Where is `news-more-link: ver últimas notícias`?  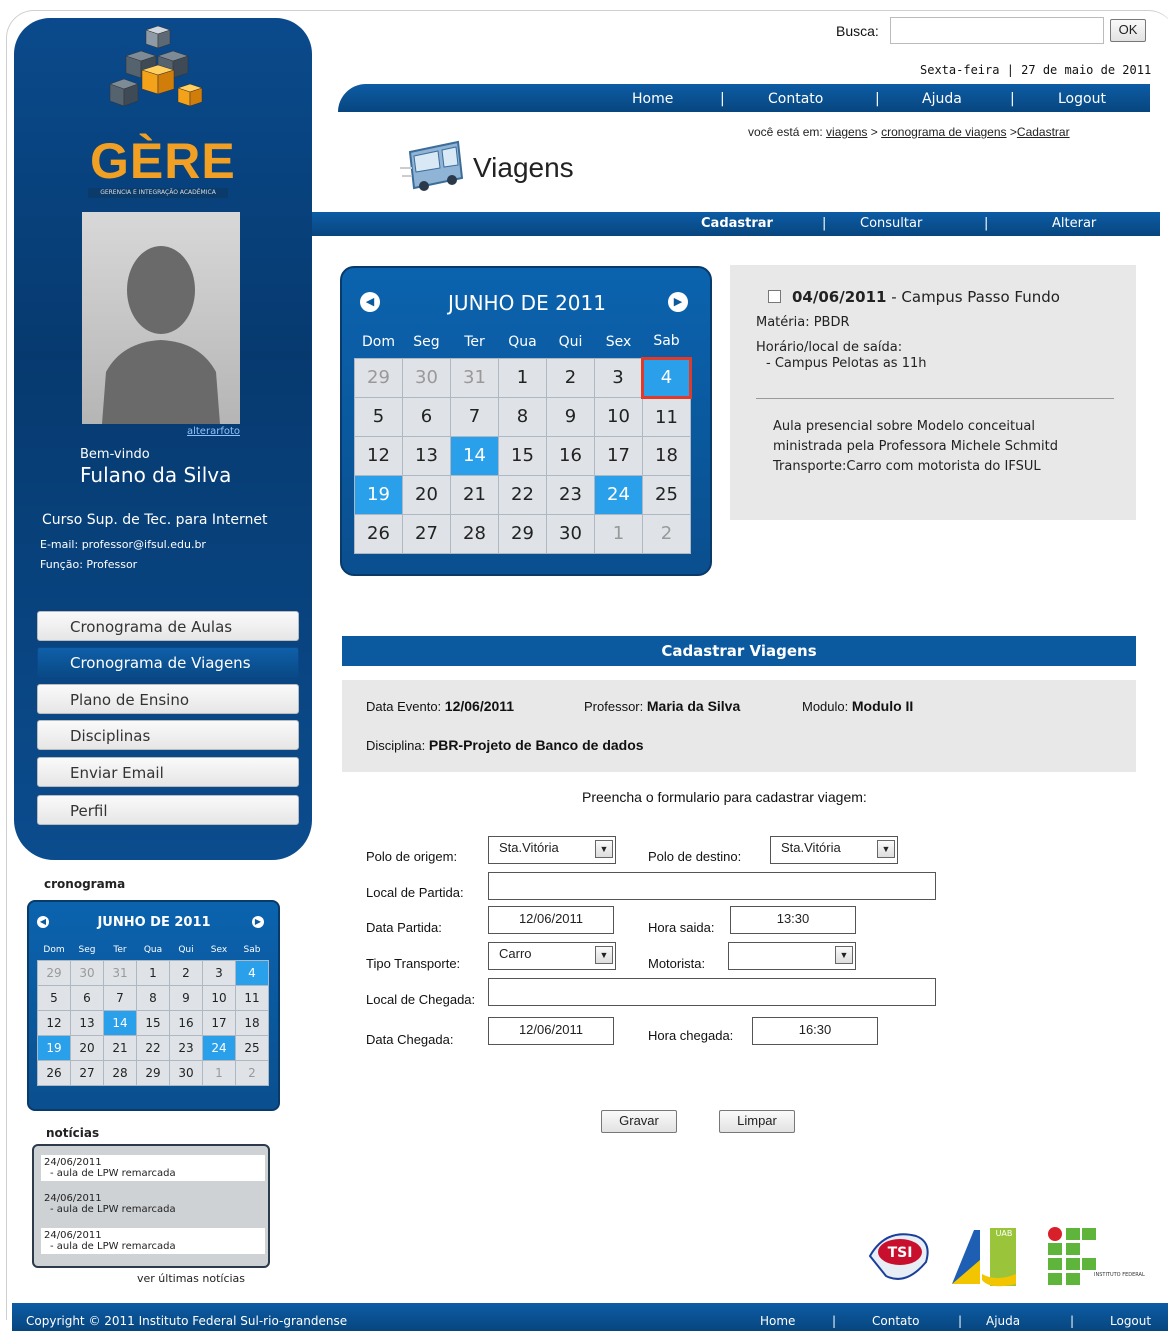
news-more-link: ver últimas notícias is located at coordinates (191, 1278).